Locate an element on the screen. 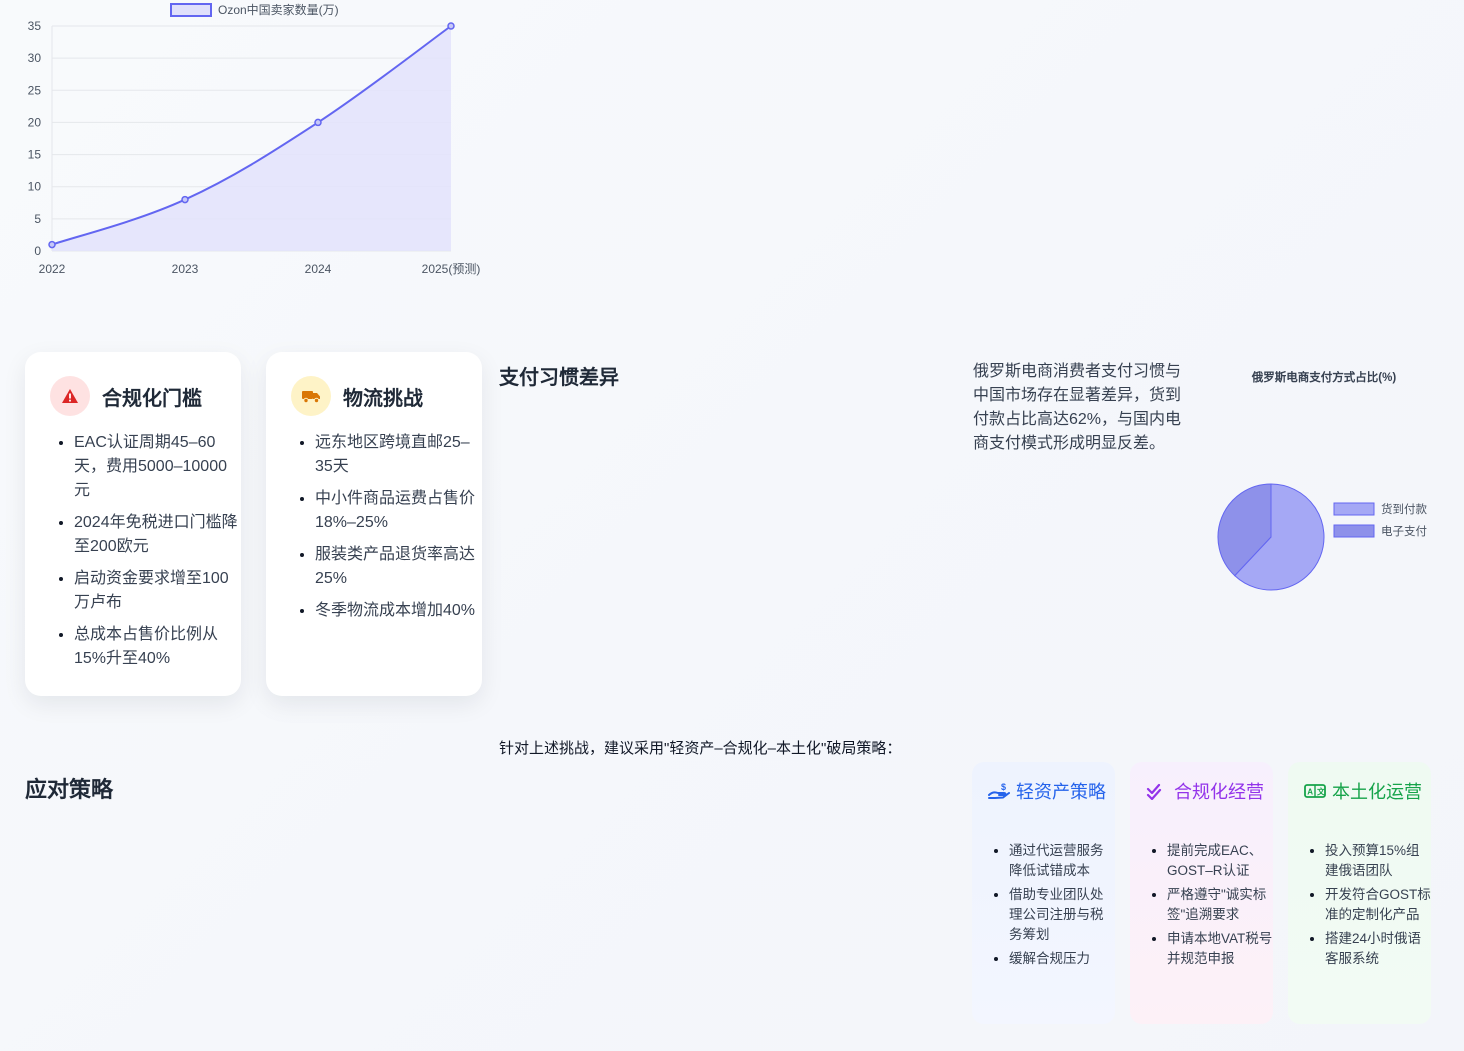 The height and width of the screenshot is (1051, 1464). pie-title: 俄罗斯电商支付方式占比(%) is located at coordinates (1324, 377).